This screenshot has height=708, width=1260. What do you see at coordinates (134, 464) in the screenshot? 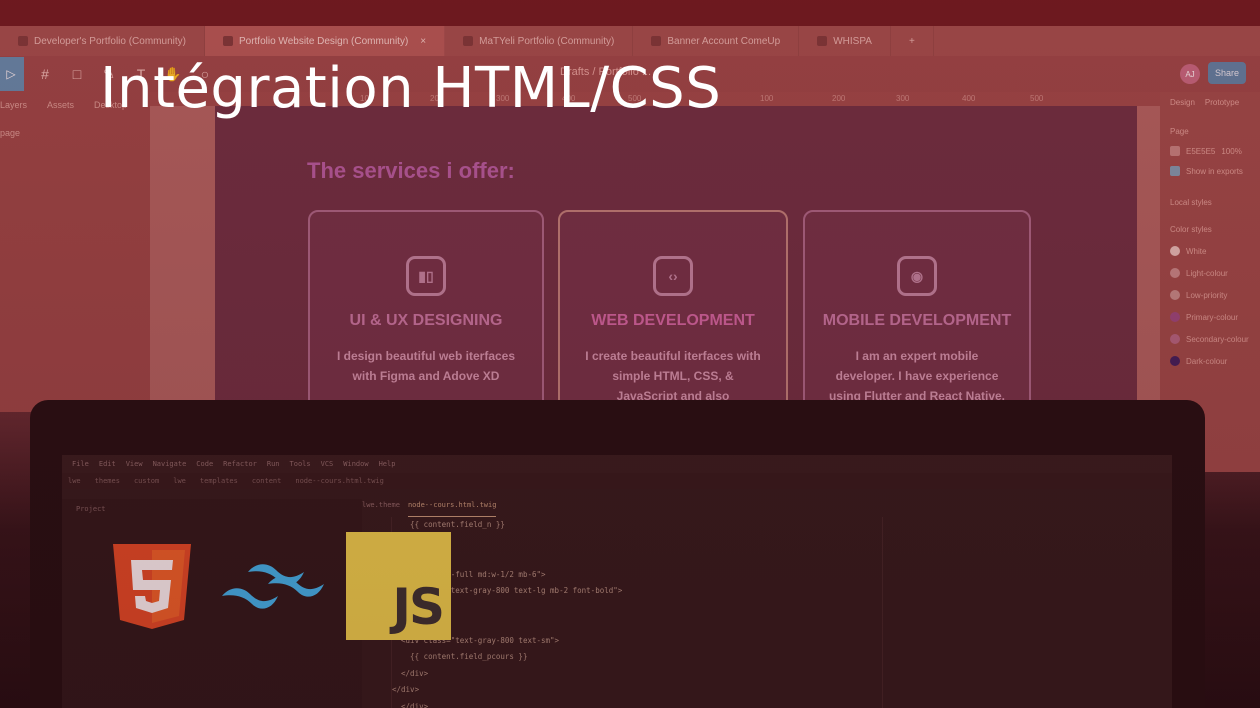
I see `ide-menu-item: View` at bounding box center [134, 464].